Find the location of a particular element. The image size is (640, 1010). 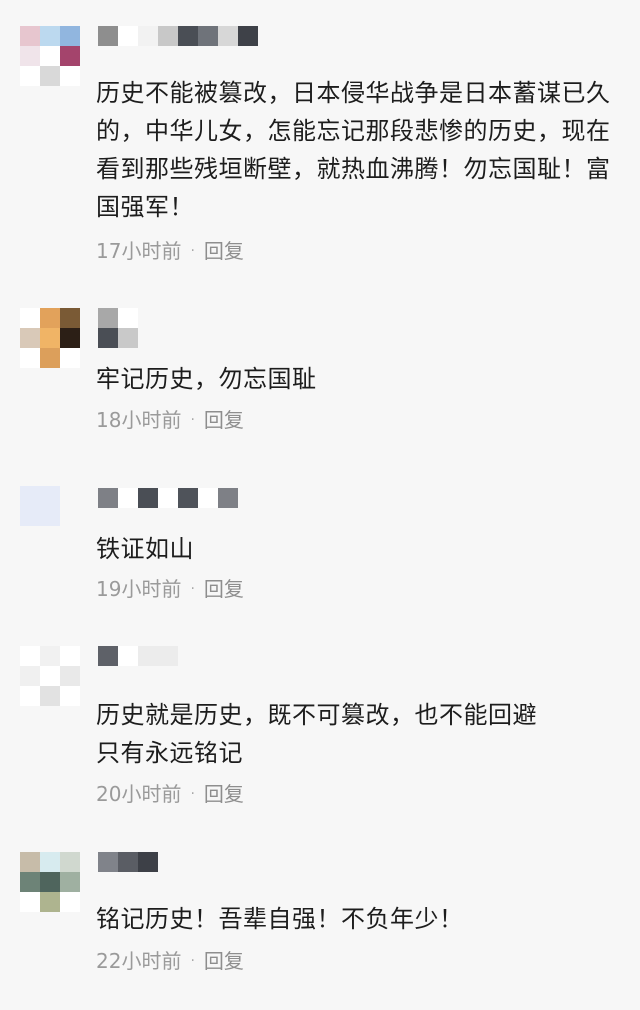

comment-meta: 20小时前 · 回复 is located at coordinates (170, 794).